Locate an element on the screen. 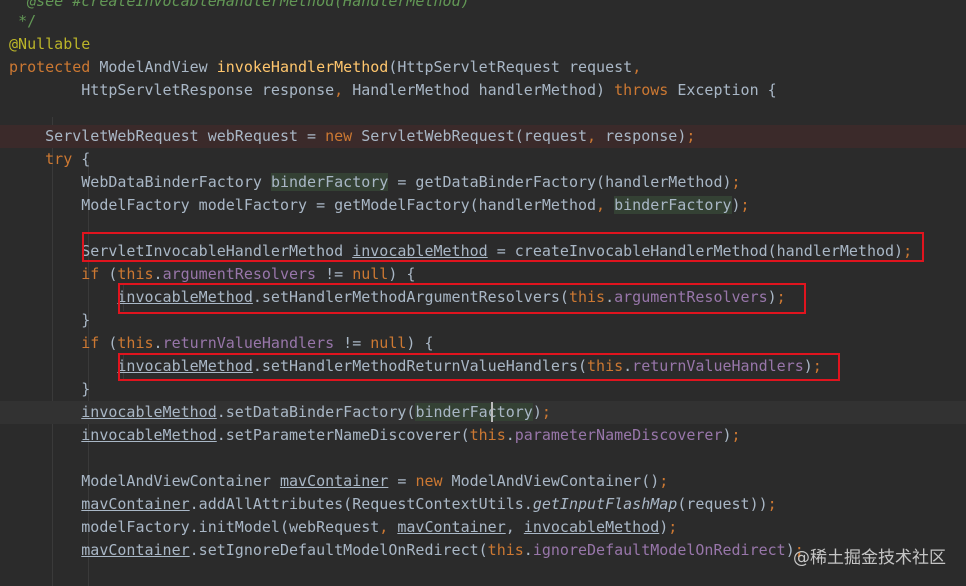 This screenshot has width=966, height=586. code-token: argumentResolvers is located at coordinates (239, 274).